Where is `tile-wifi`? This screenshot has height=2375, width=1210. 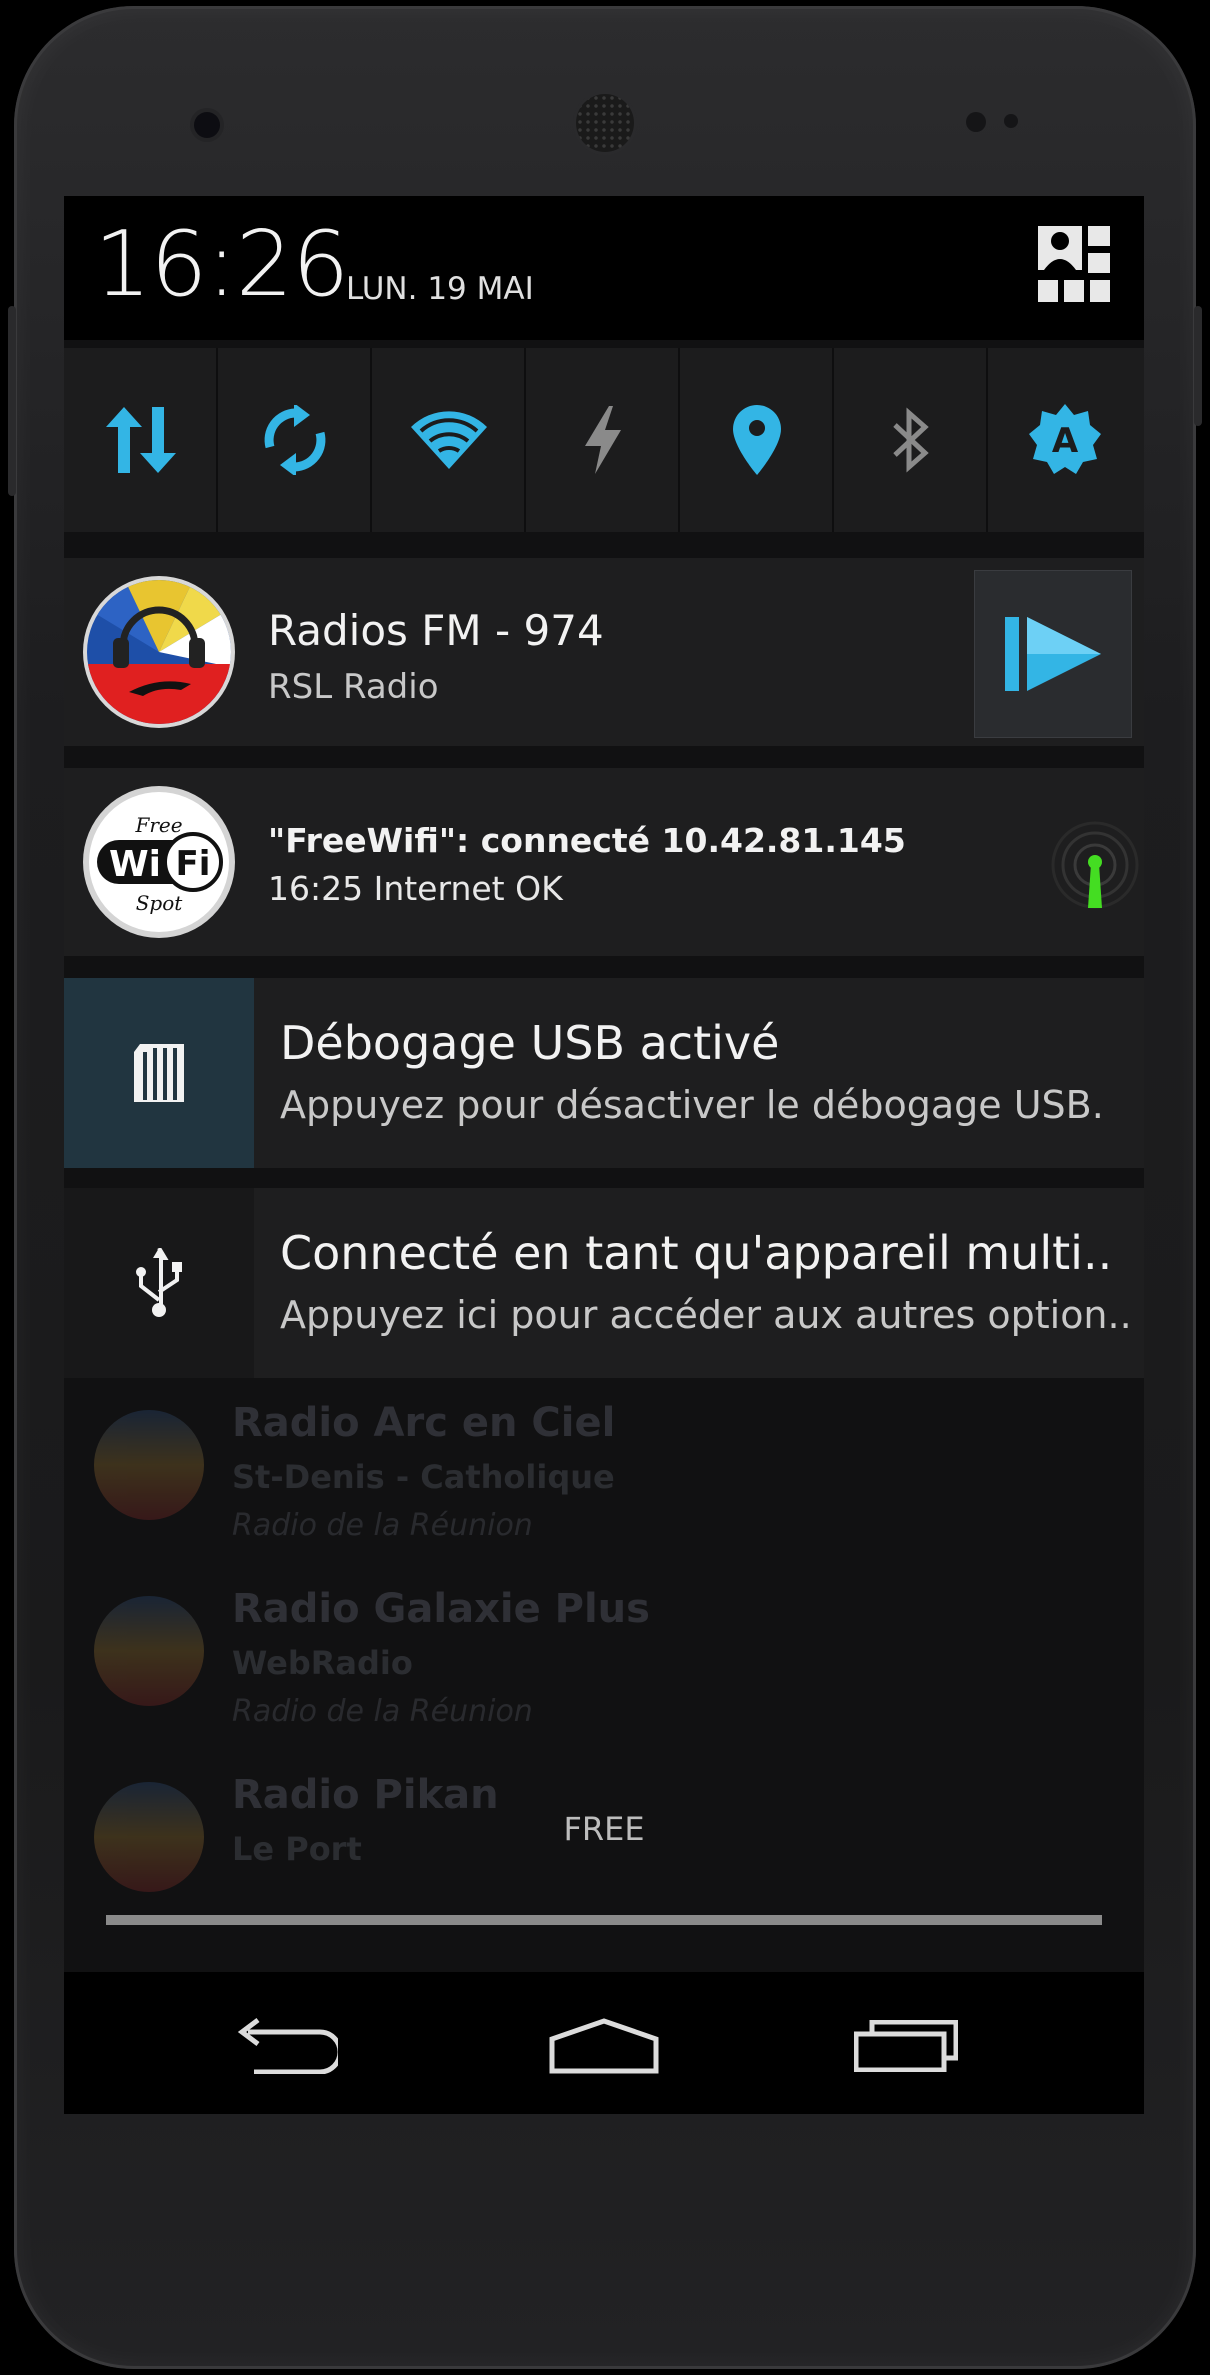
tile-wifi is located at coordinates (449, 440).